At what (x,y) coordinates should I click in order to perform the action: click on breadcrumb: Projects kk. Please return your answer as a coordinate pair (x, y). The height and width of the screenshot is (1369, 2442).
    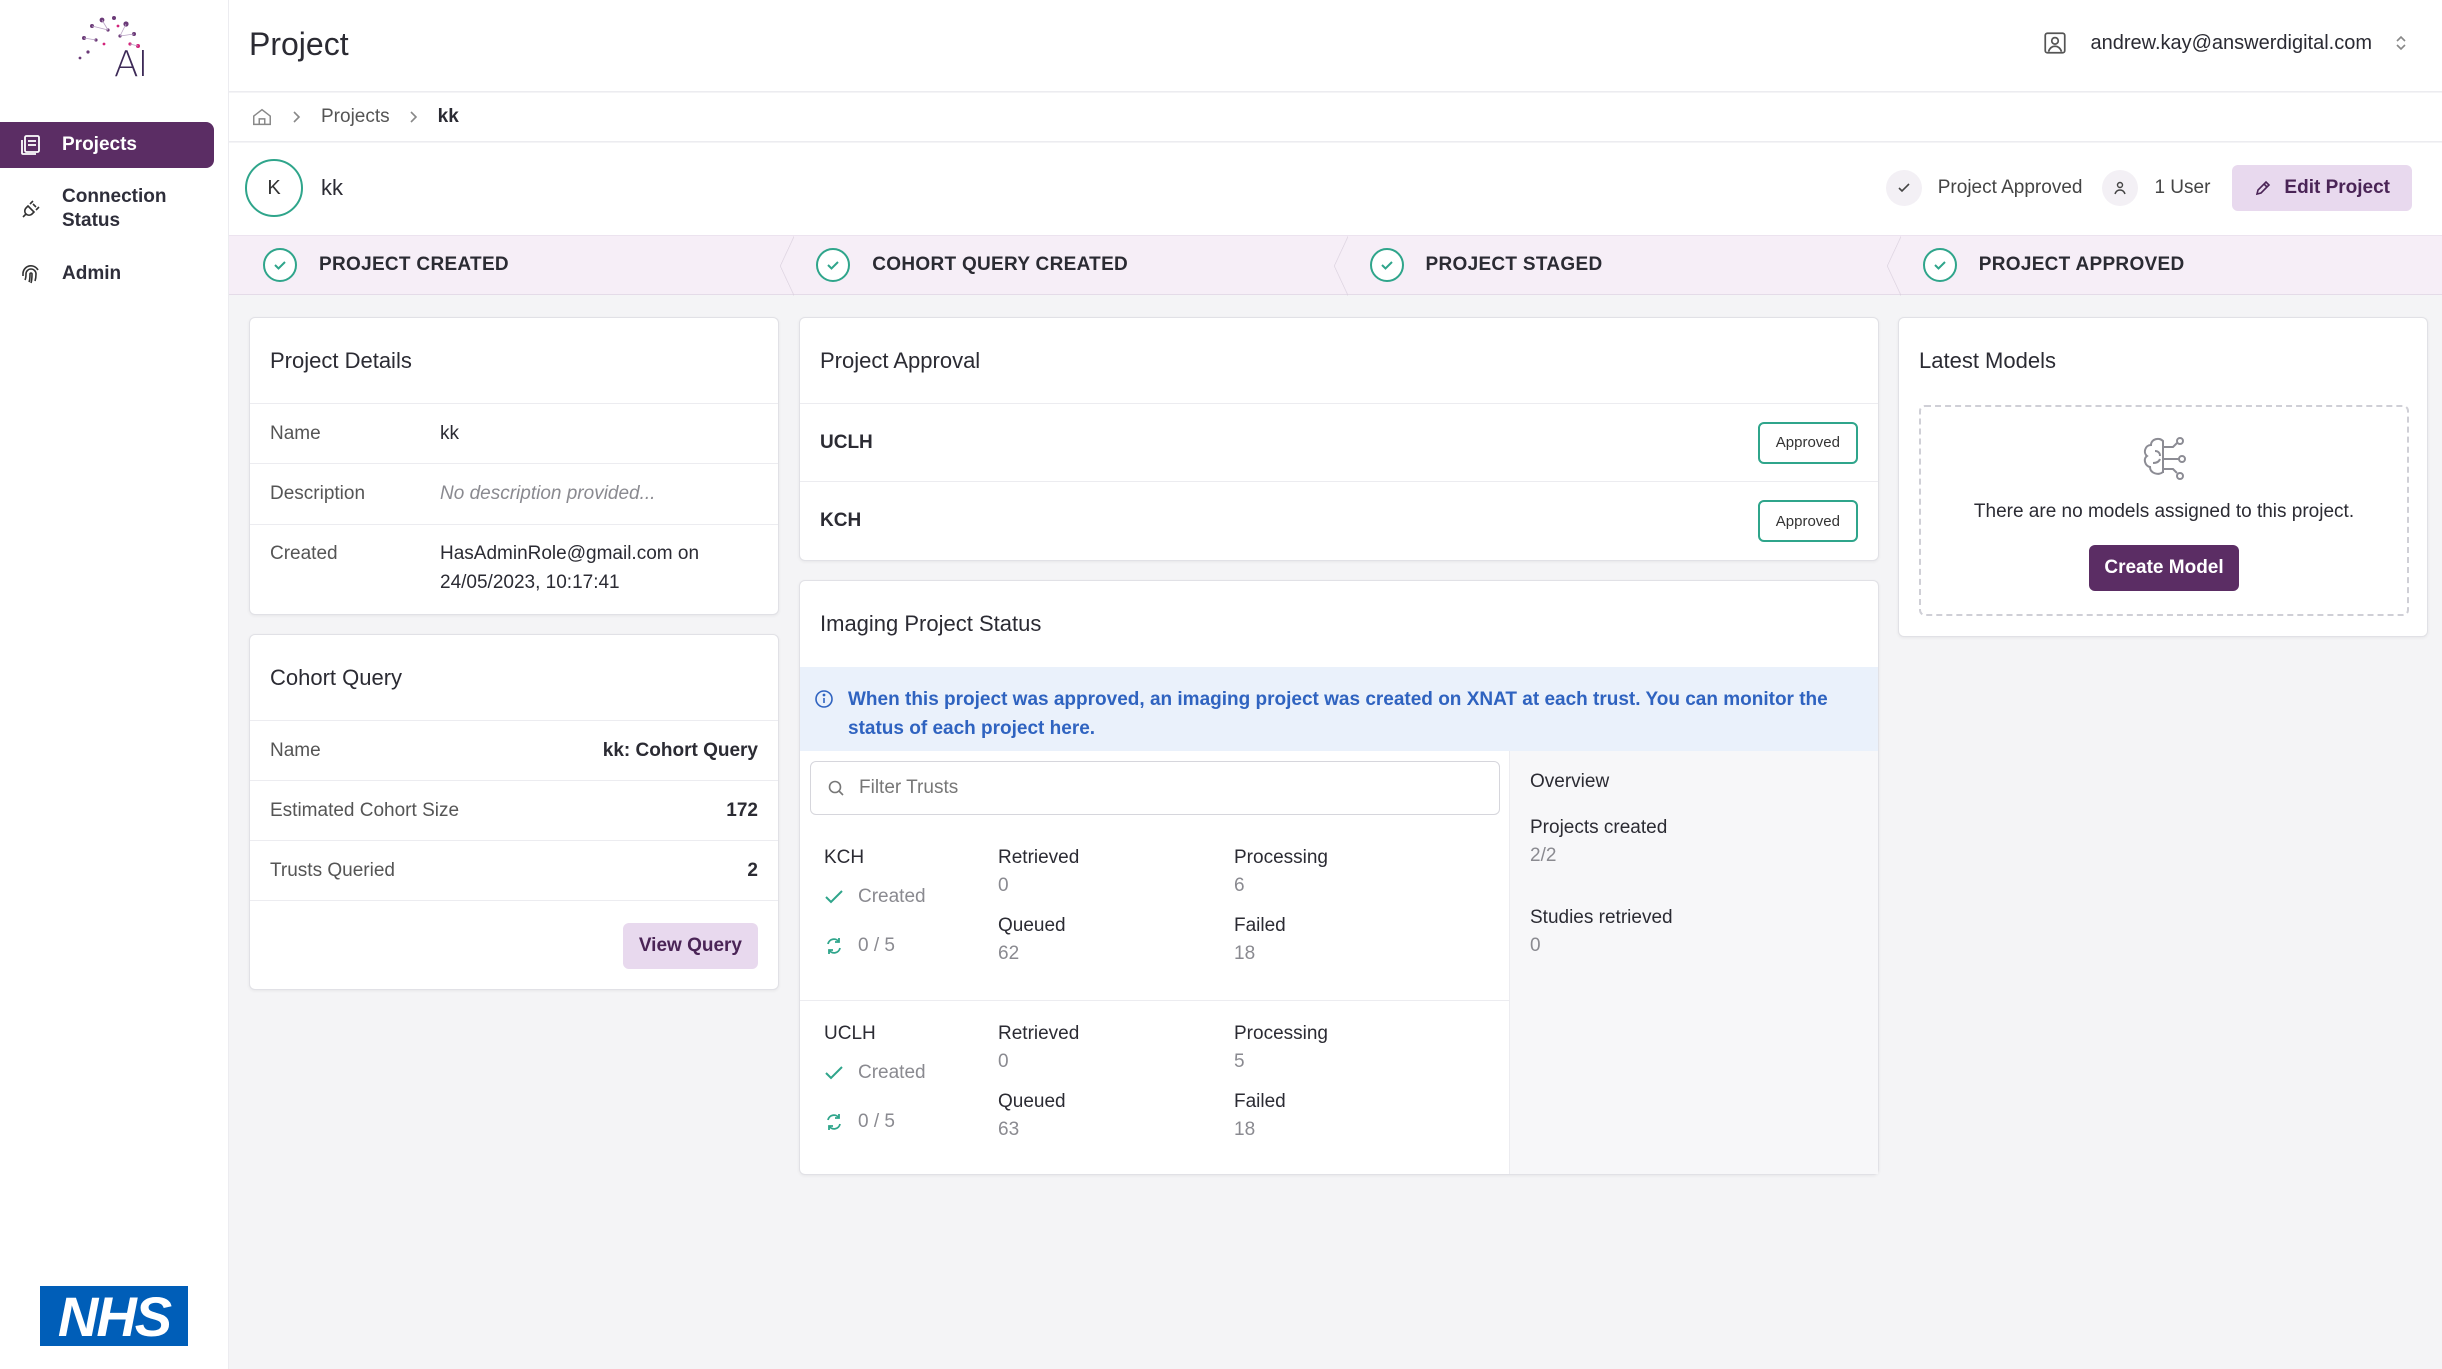
    Looking at the image, I should click on (1335, 117).